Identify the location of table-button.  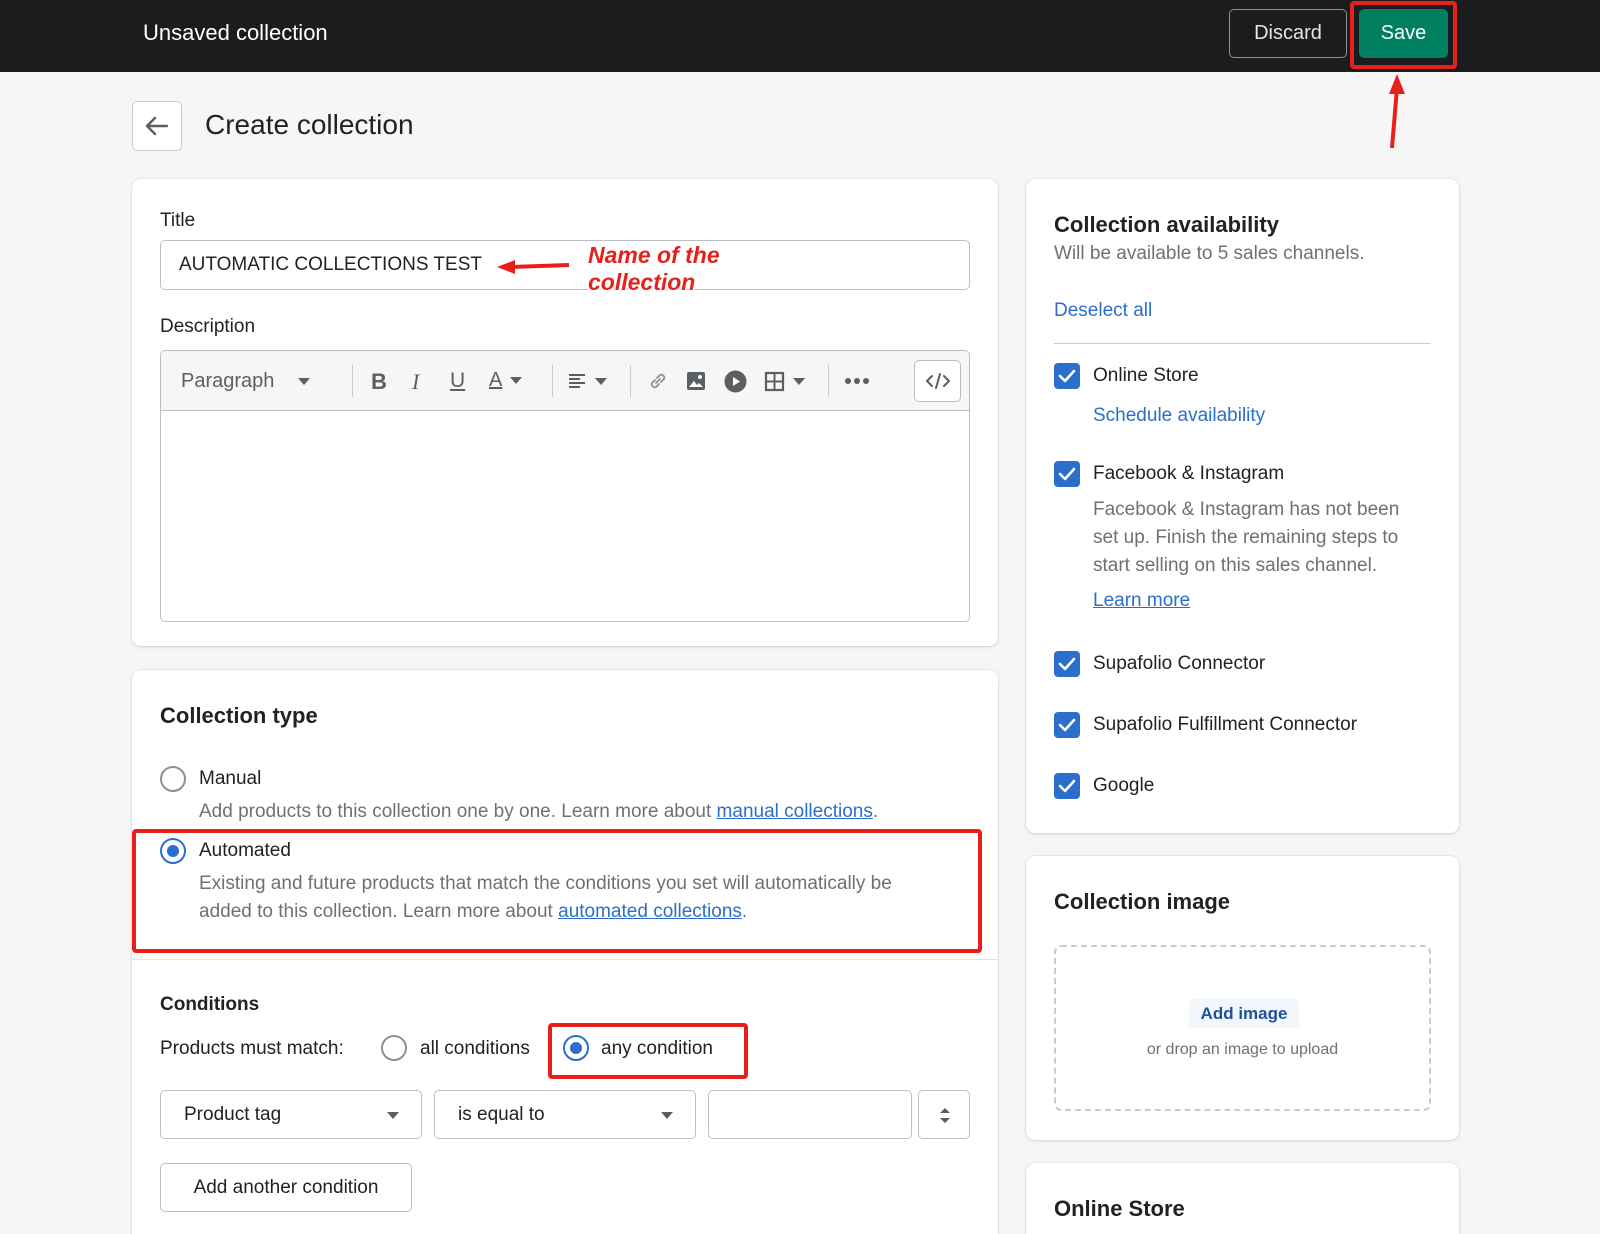
(784, 381).